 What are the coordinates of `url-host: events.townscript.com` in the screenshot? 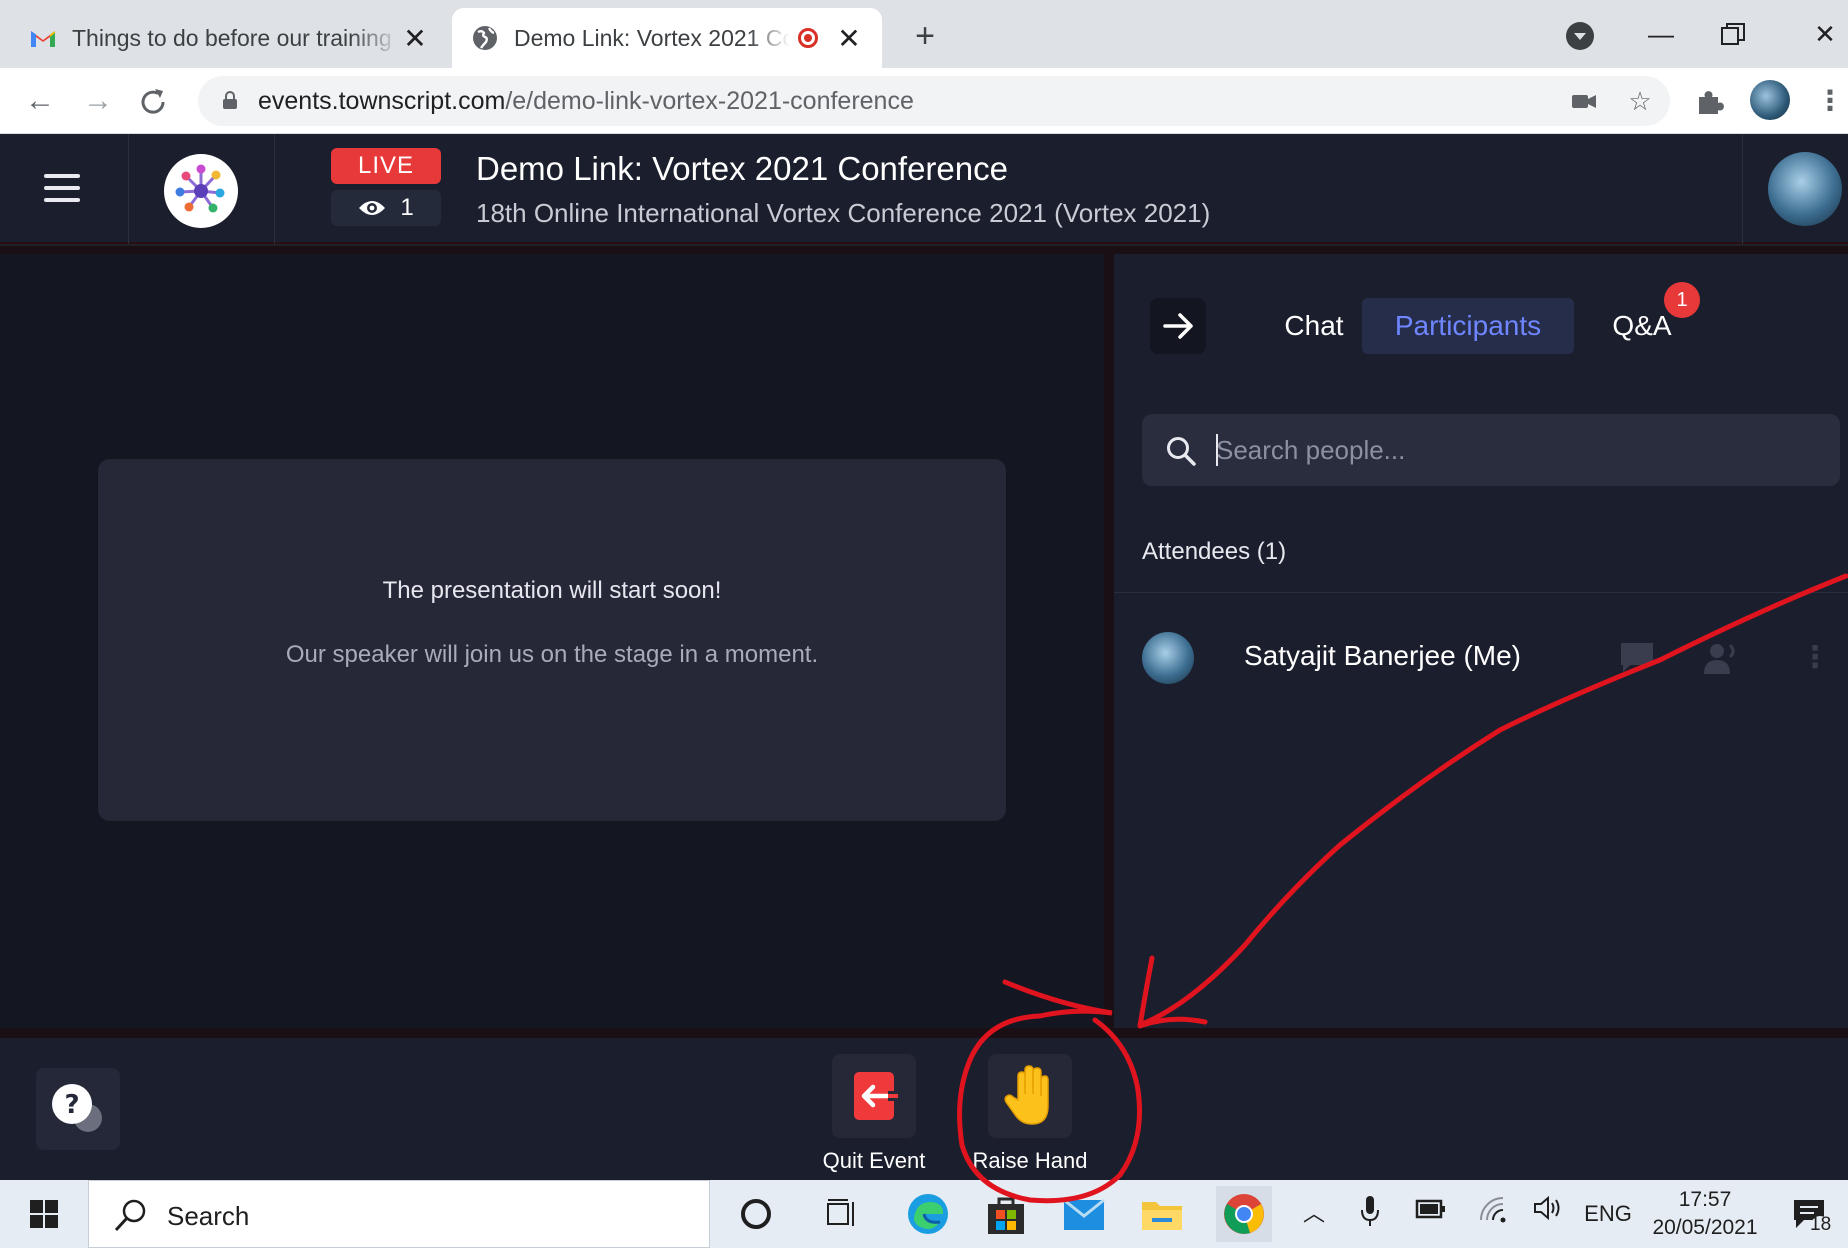 It's located at (382, 101).